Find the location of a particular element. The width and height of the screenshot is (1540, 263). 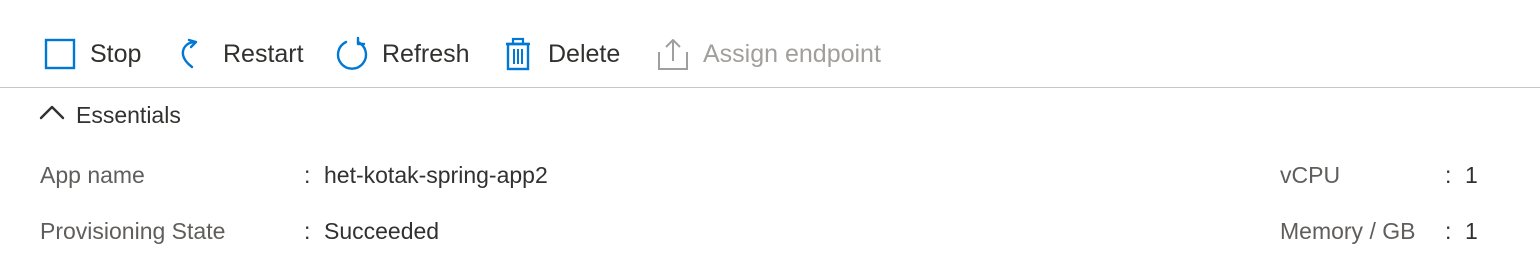

essentials-title: Essentials is located at coordinates (128, 114).